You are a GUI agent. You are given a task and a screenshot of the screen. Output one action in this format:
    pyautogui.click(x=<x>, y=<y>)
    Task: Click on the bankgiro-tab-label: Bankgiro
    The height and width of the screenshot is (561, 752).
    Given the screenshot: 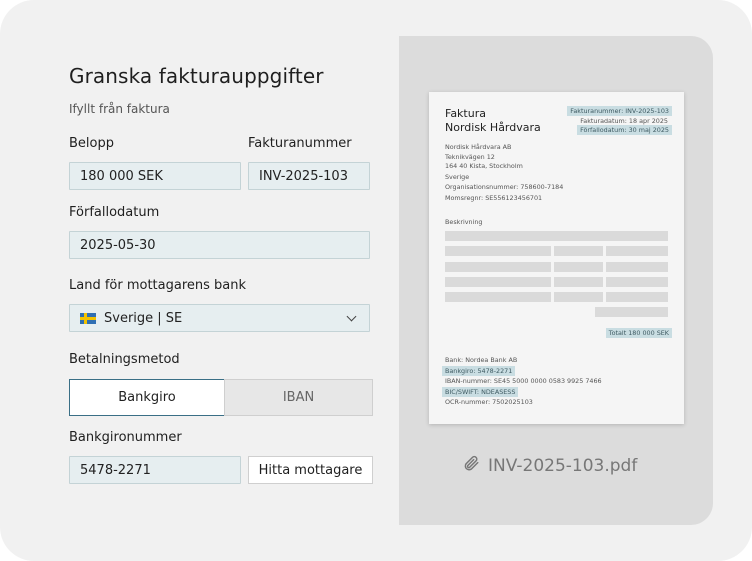 What is the action you would take?
    pyautogui.click(x=147, y=397)
    